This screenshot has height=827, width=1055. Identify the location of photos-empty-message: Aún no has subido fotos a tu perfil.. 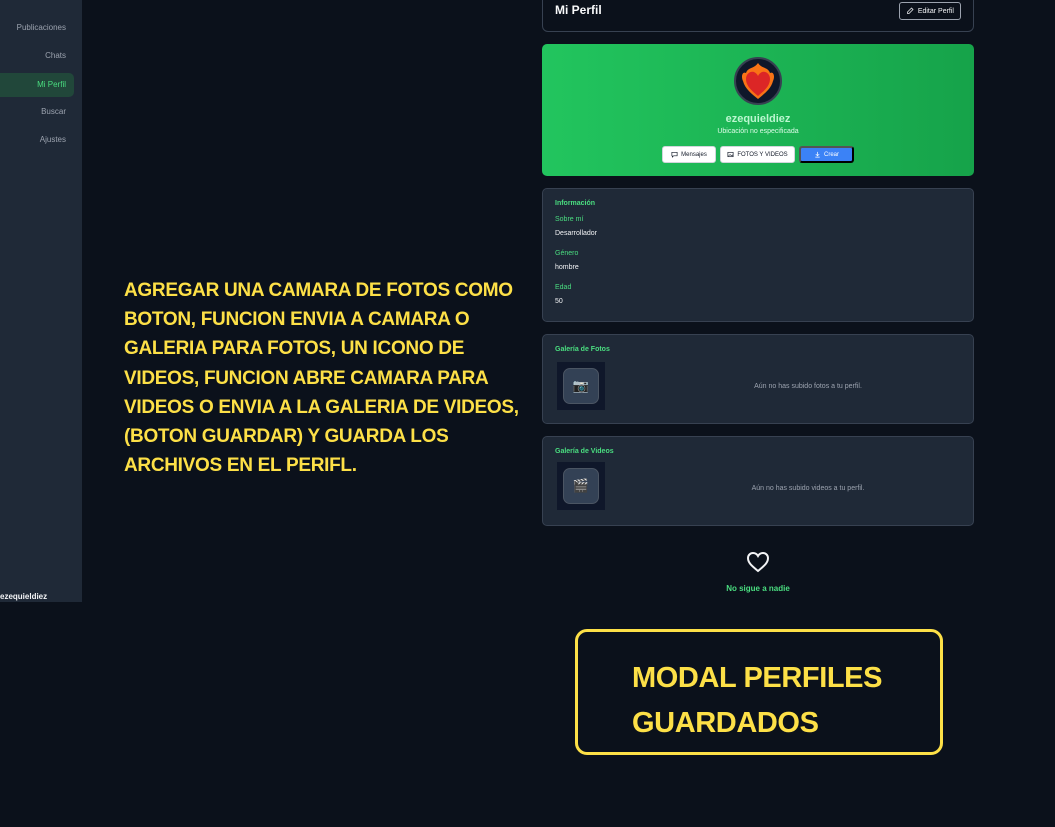
(808, 386).